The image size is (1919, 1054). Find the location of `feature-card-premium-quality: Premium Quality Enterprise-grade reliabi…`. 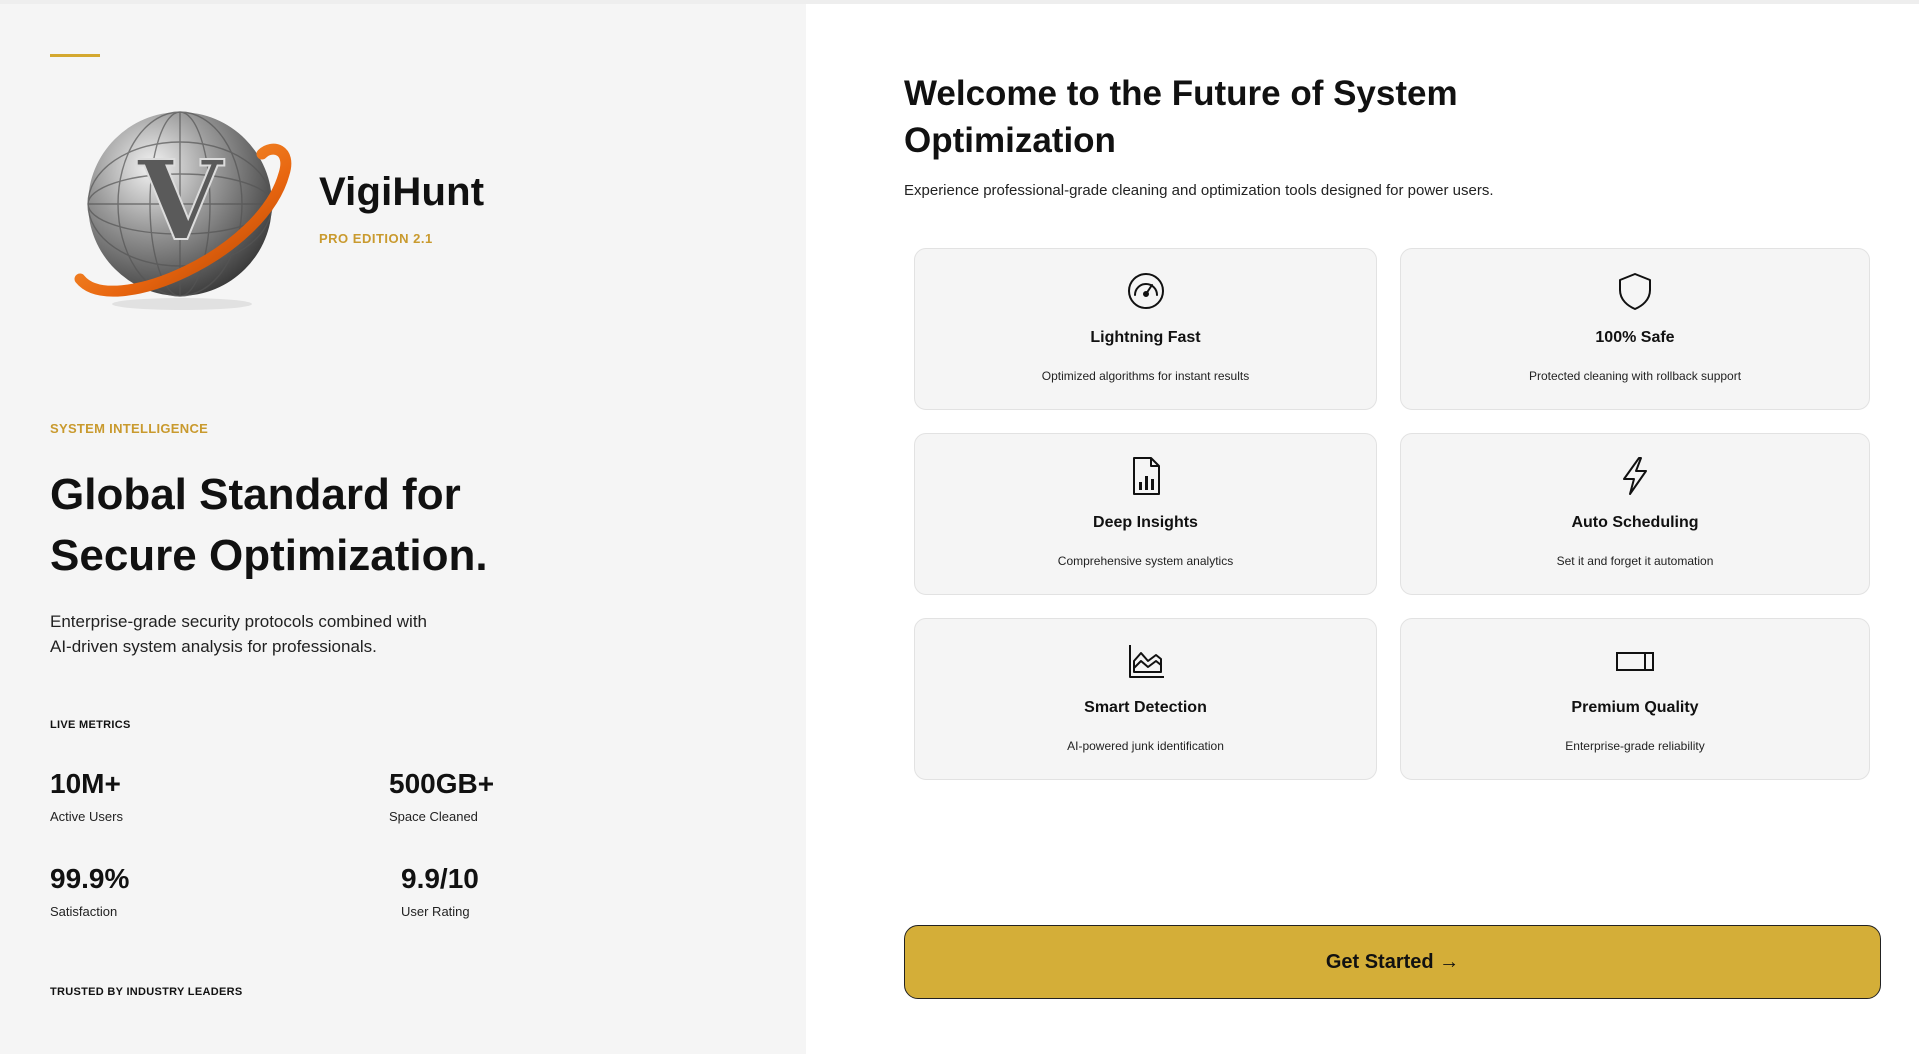

feature-card-premium-quality: Premium Quality Enterprise-grade reliabi… is located at coordinates (1635, 699).